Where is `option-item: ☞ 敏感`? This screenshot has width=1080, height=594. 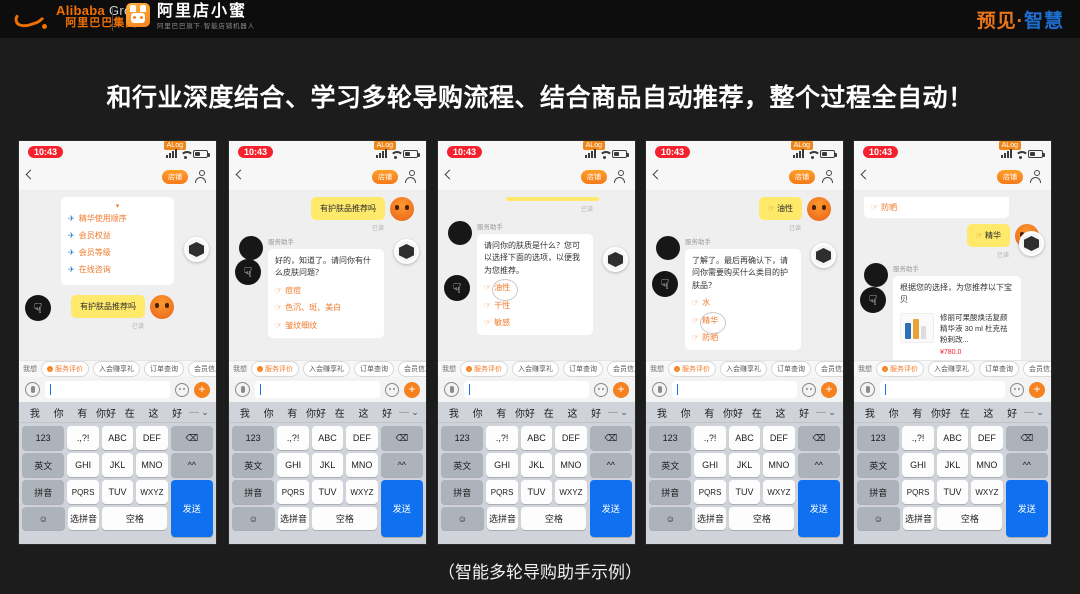
option-item: ☞ 敏感 is located at coordinates (535, 323).